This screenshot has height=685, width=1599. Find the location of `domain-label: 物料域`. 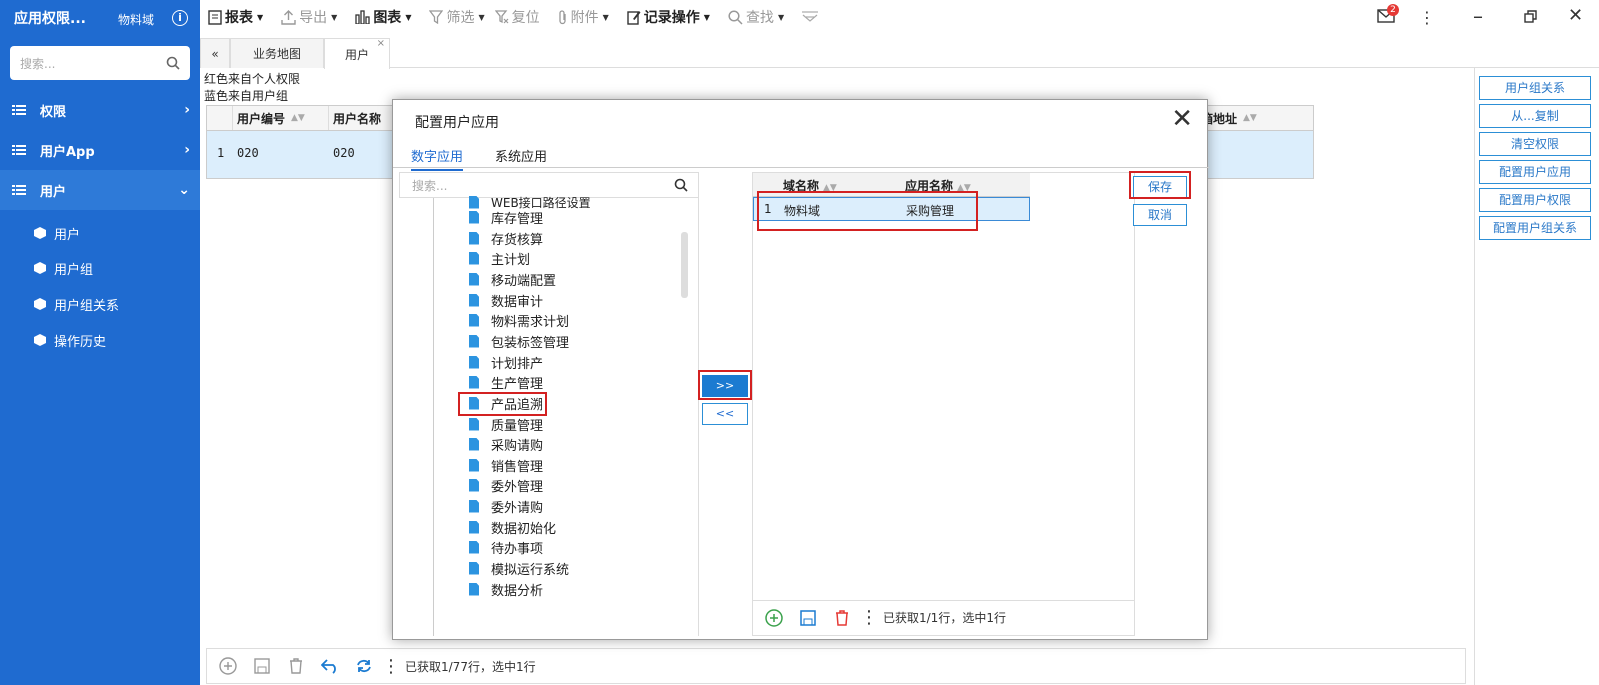

domain-label: 物料域 is located at coordinates (136, 19).